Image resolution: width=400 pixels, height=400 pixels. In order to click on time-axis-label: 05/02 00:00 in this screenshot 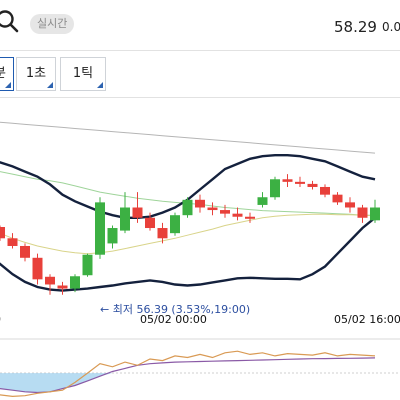, I will do `click(173, 319)`.